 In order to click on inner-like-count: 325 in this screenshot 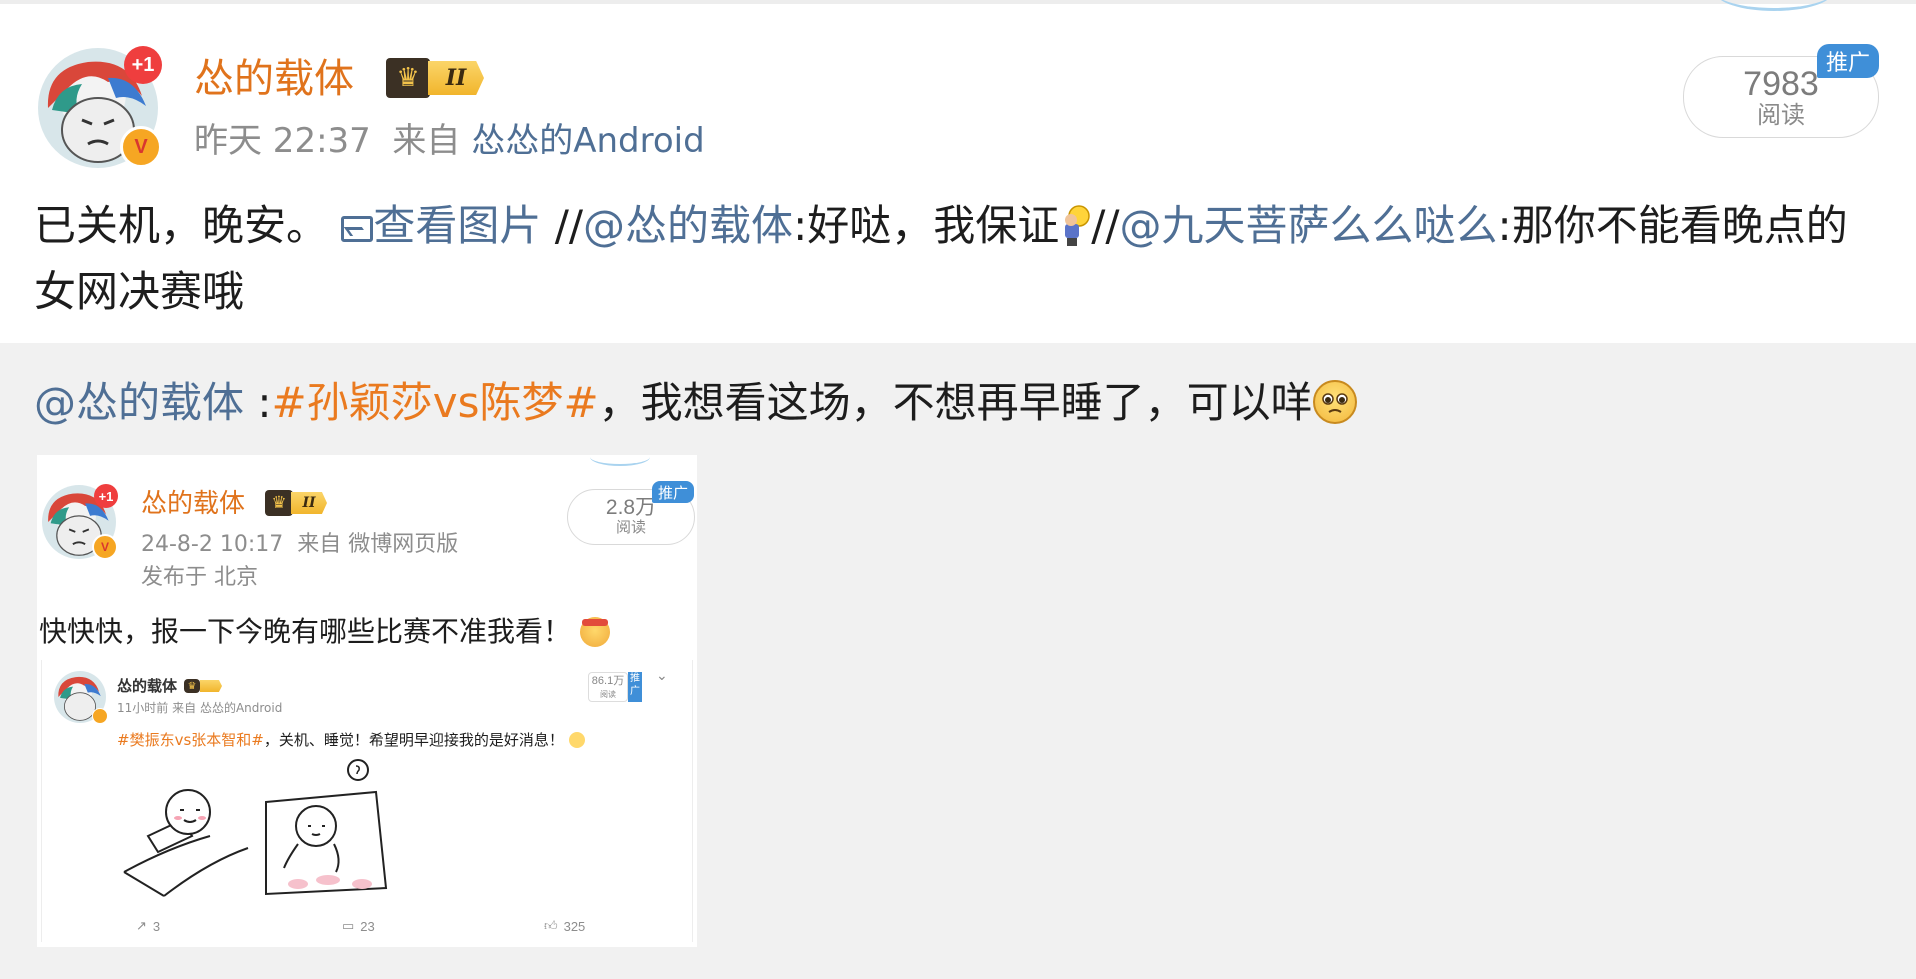, I will do `click(574, 926)`.